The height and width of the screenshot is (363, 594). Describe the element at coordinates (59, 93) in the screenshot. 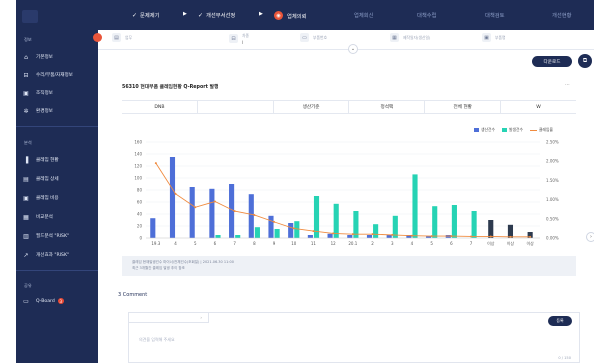

I see `sidebar-item-org: ▣ 조직정보` at that location.